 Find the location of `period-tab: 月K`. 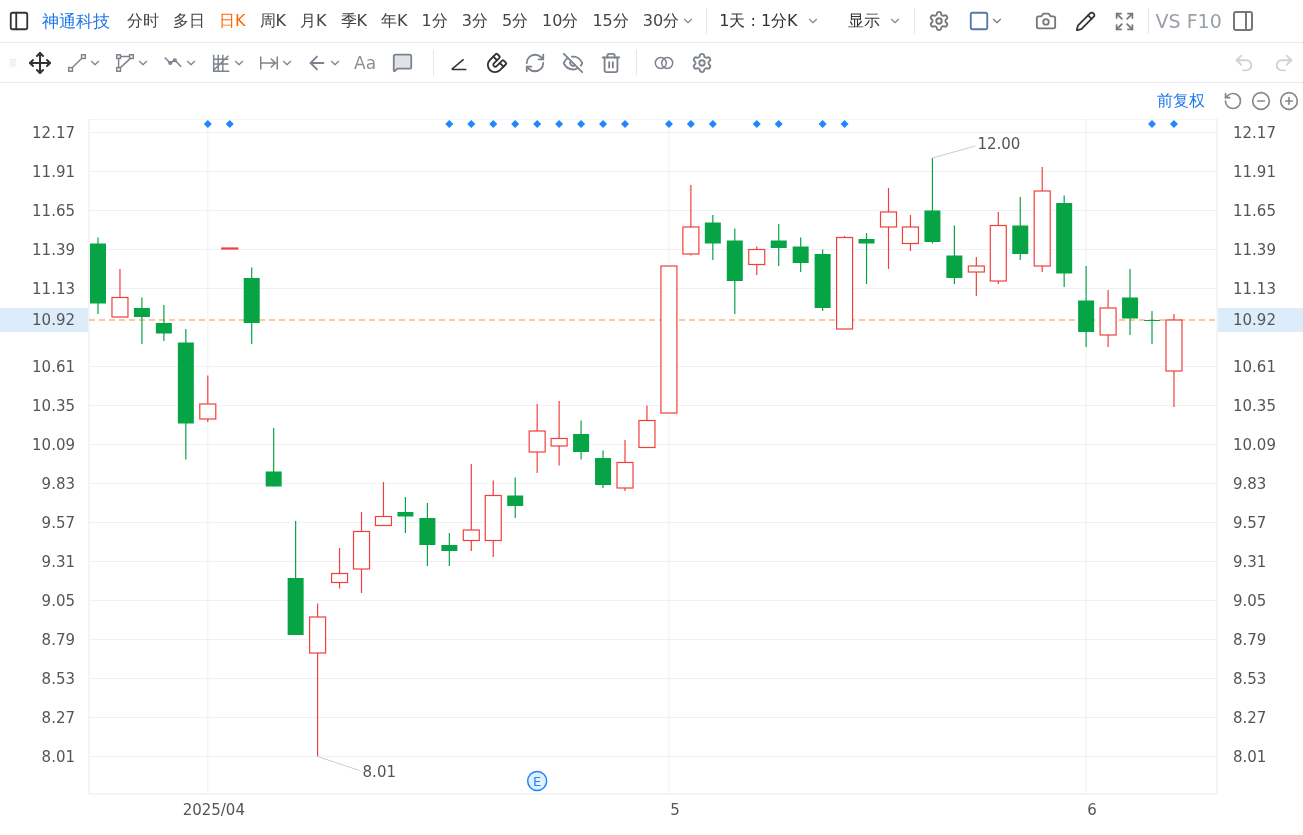

period-tab: 月K is located at coordinates (313, 21).